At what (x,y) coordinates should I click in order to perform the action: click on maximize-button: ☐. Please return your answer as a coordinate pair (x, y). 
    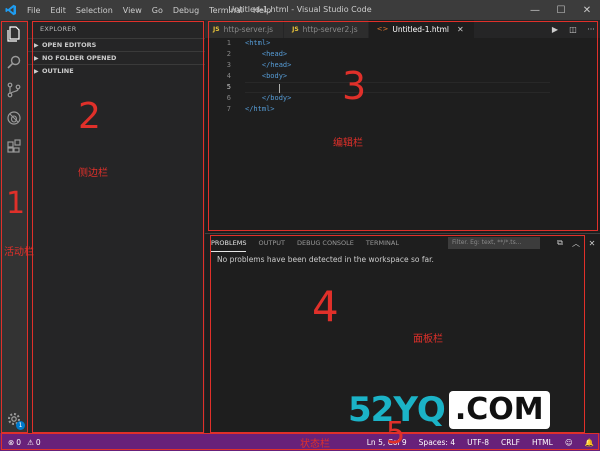
    Looking at the image, I should click on (561, 10).